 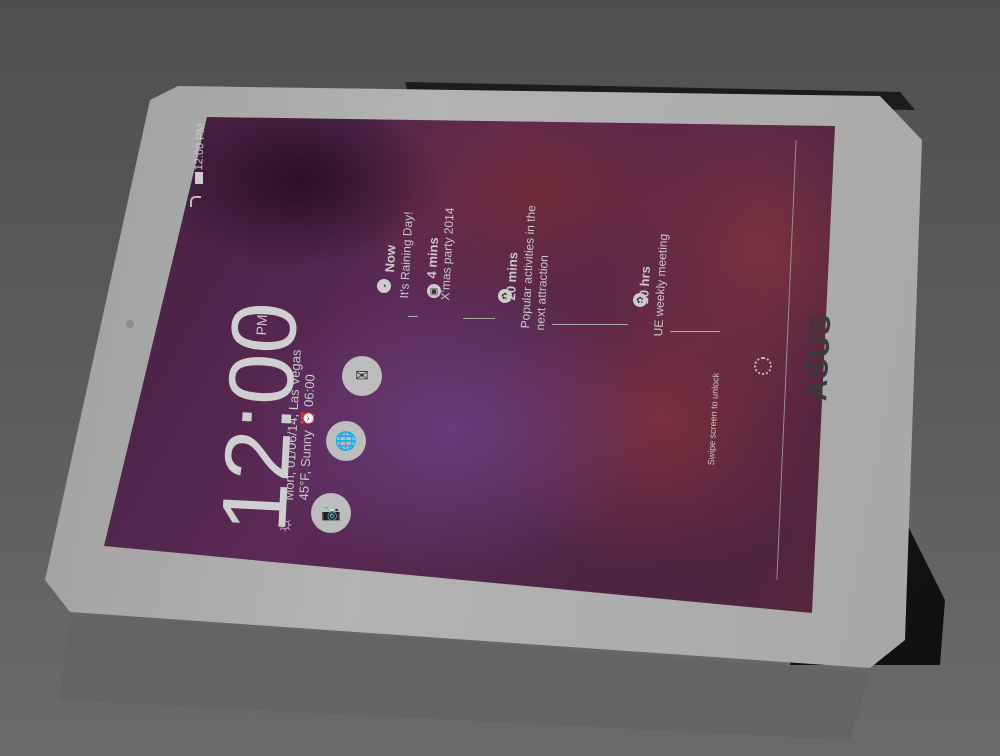 I want to click on status-time: 12:00 PM, so click(x=200, y=146).